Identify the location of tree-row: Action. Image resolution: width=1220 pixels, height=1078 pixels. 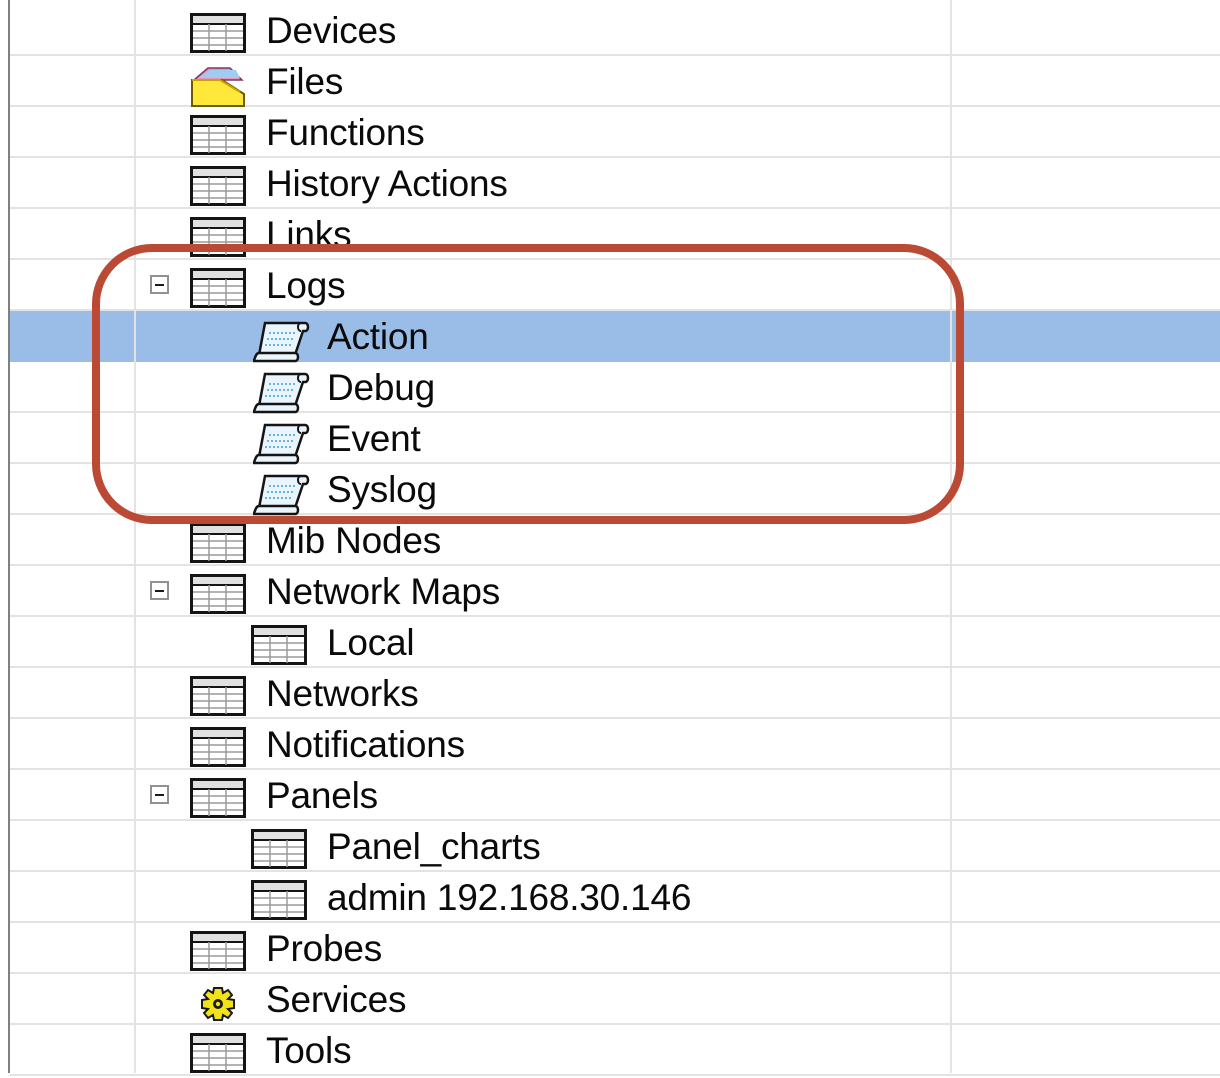
(615, 337).